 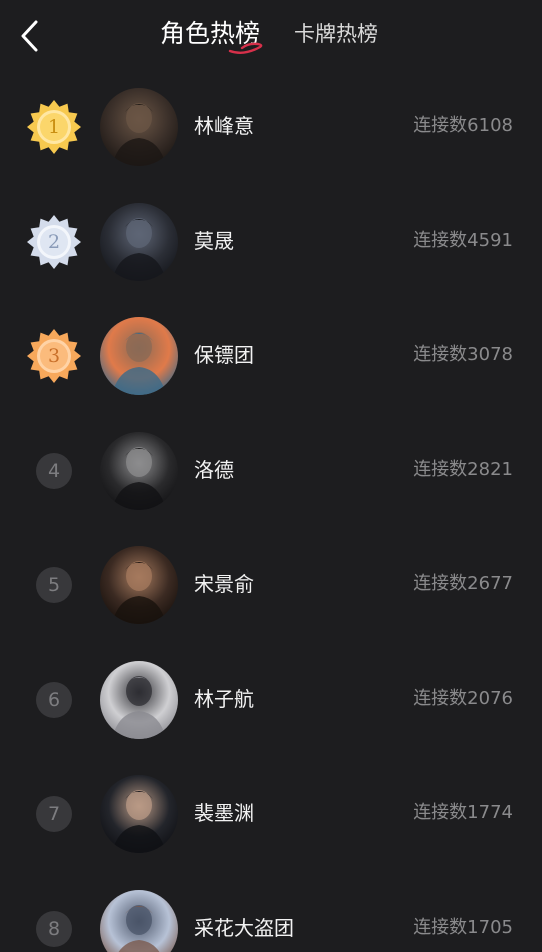 I want to click on bronze-medal-icon: 3, so click(x=54, y=356).